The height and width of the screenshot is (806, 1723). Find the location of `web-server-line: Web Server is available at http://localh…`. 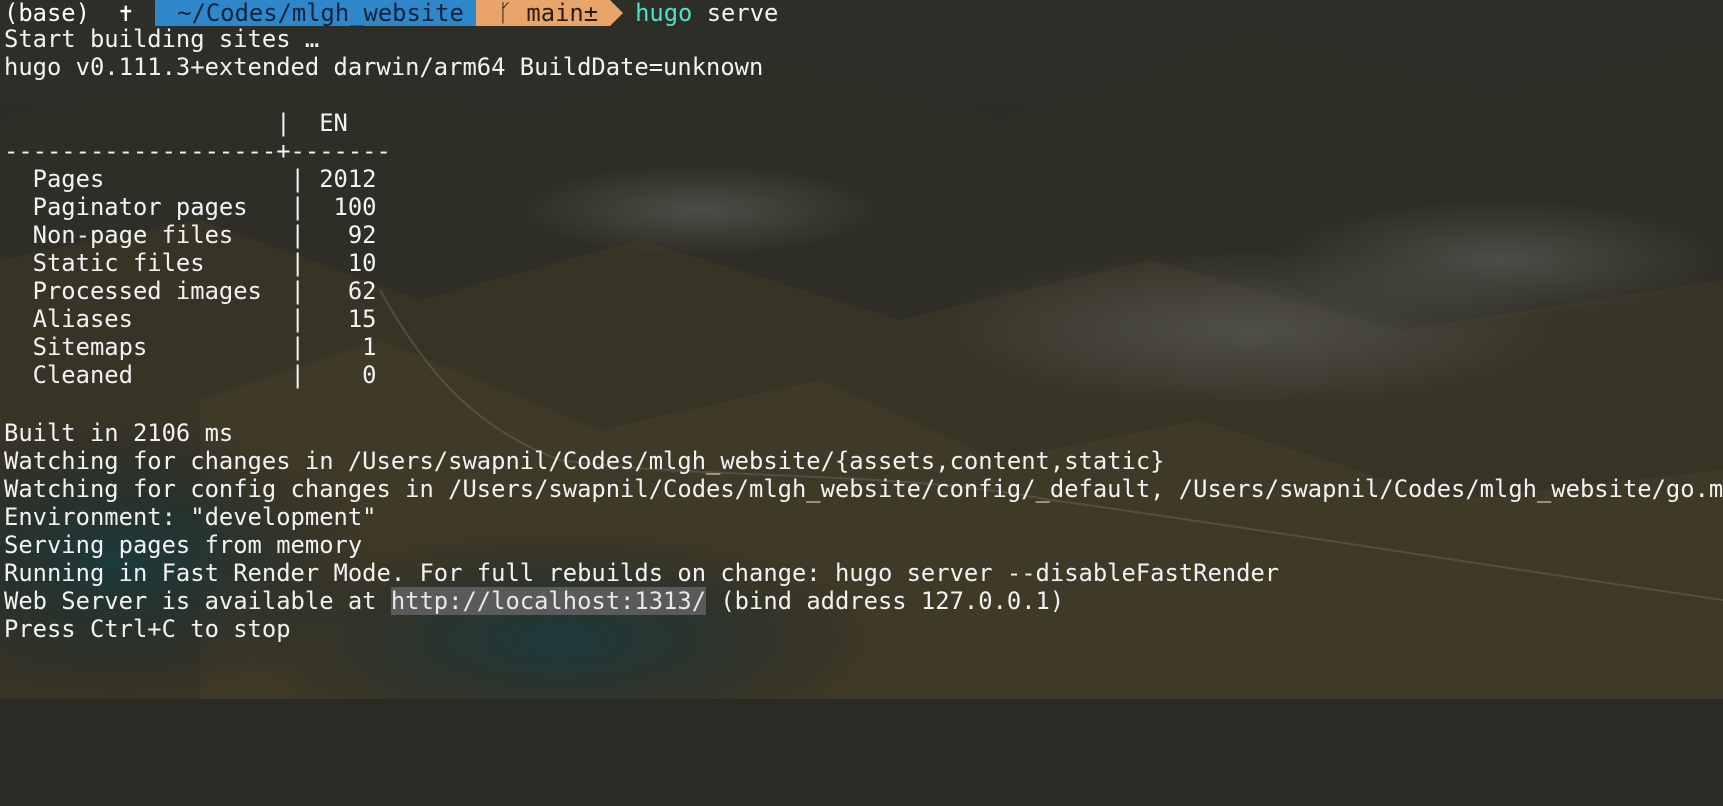

web-server-line: Web Server is available at http://localh… is located at coordinates (534, 601).